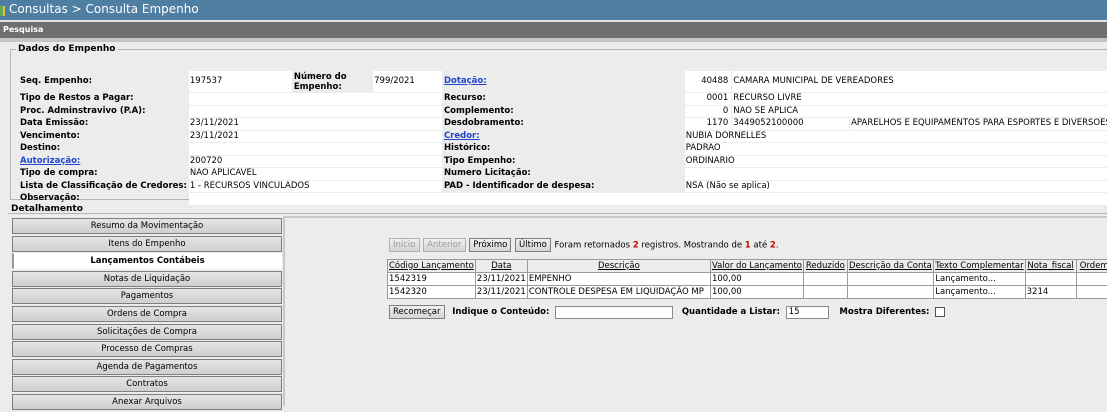  What do you see at coordinates (618, 279) in the screenshot?
I see `cell-descricao: EMPENHO` at bounding box center [618, 279].